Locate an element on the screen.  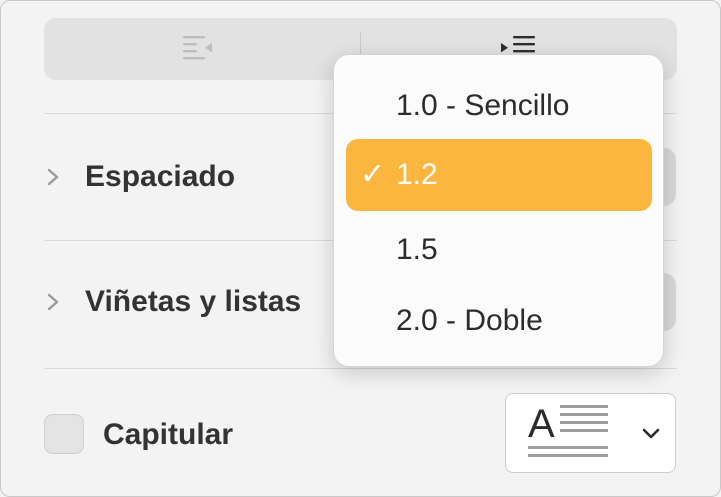
menu-item-2-0: 2.0 - Doble is located at coordinates (499, 321).